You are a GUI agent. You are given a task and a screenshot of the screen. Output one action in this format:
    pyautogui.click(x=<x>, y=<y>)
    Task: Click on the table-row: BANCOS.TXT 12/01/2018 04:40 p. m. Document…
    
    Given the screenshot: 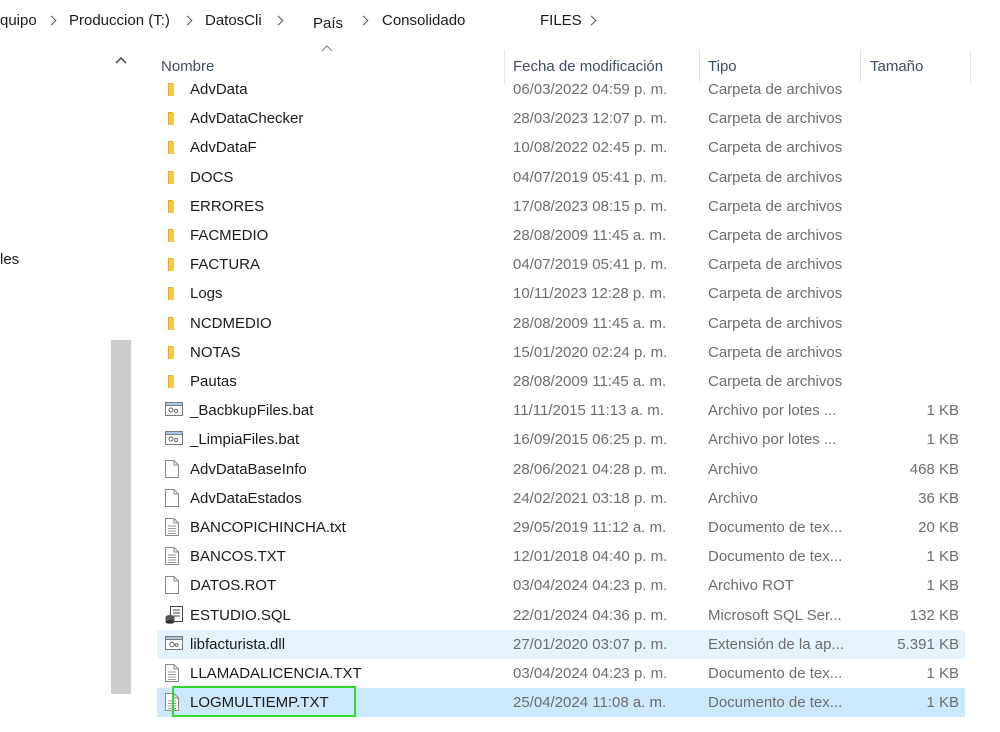 What is the action you would take?
    pyautogui.click(x=561, y=556)
    